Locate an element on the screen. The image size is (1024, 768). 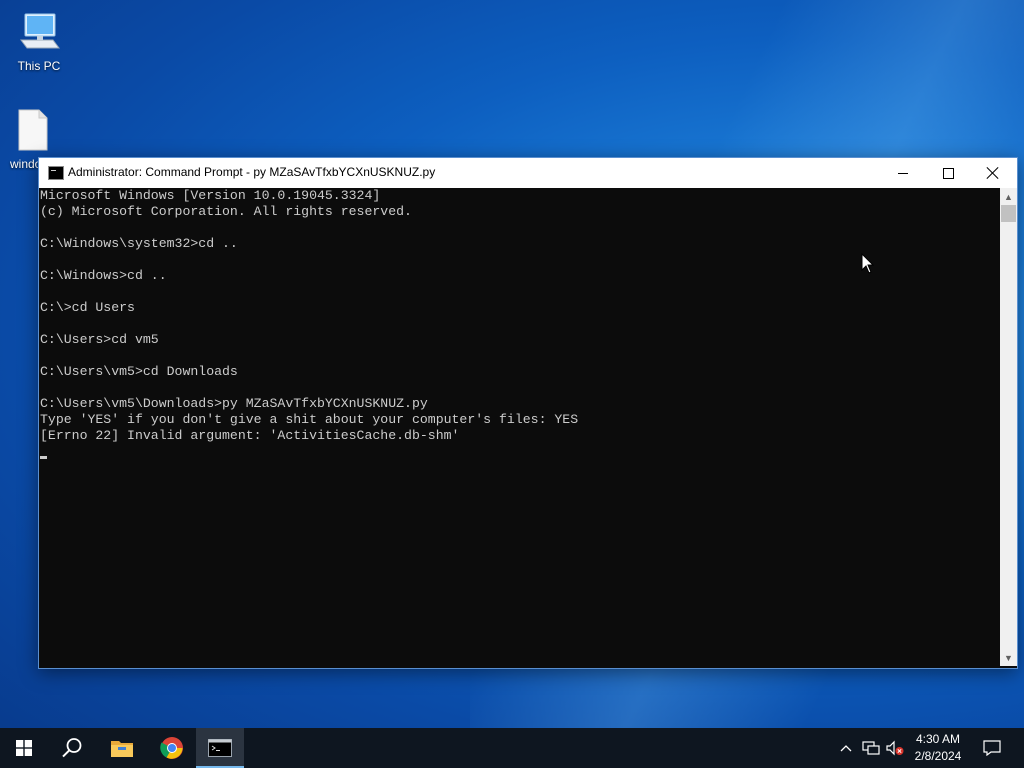
clock-date: 2/8/2024 is located at coordinates (938, 756).